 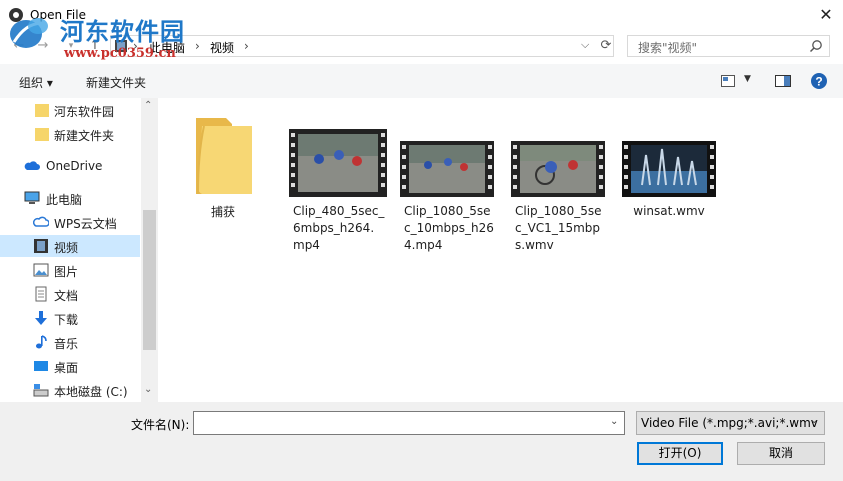 I want to click on sidebar-item-label: 此电脑, so click(x=64, y=200).